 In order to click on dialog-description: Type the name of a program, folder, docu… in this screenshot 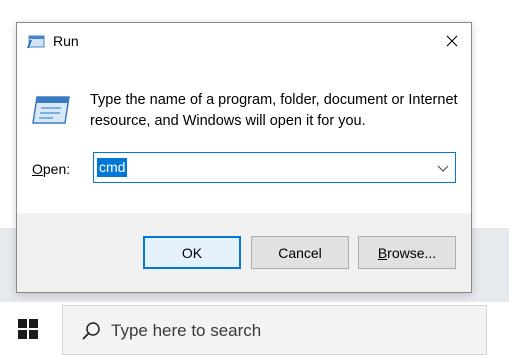, I will do `click(274, 110)`.